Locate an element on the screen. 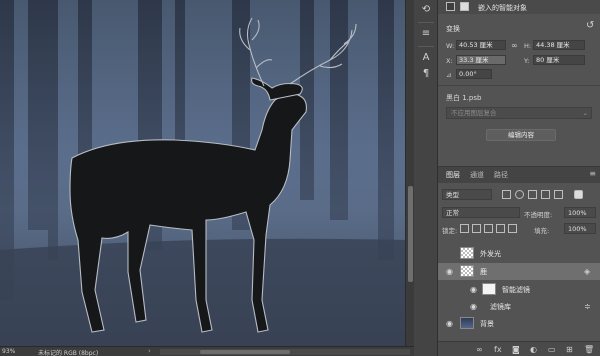  transform-label: 变换 is located at coordinates (453, 29).